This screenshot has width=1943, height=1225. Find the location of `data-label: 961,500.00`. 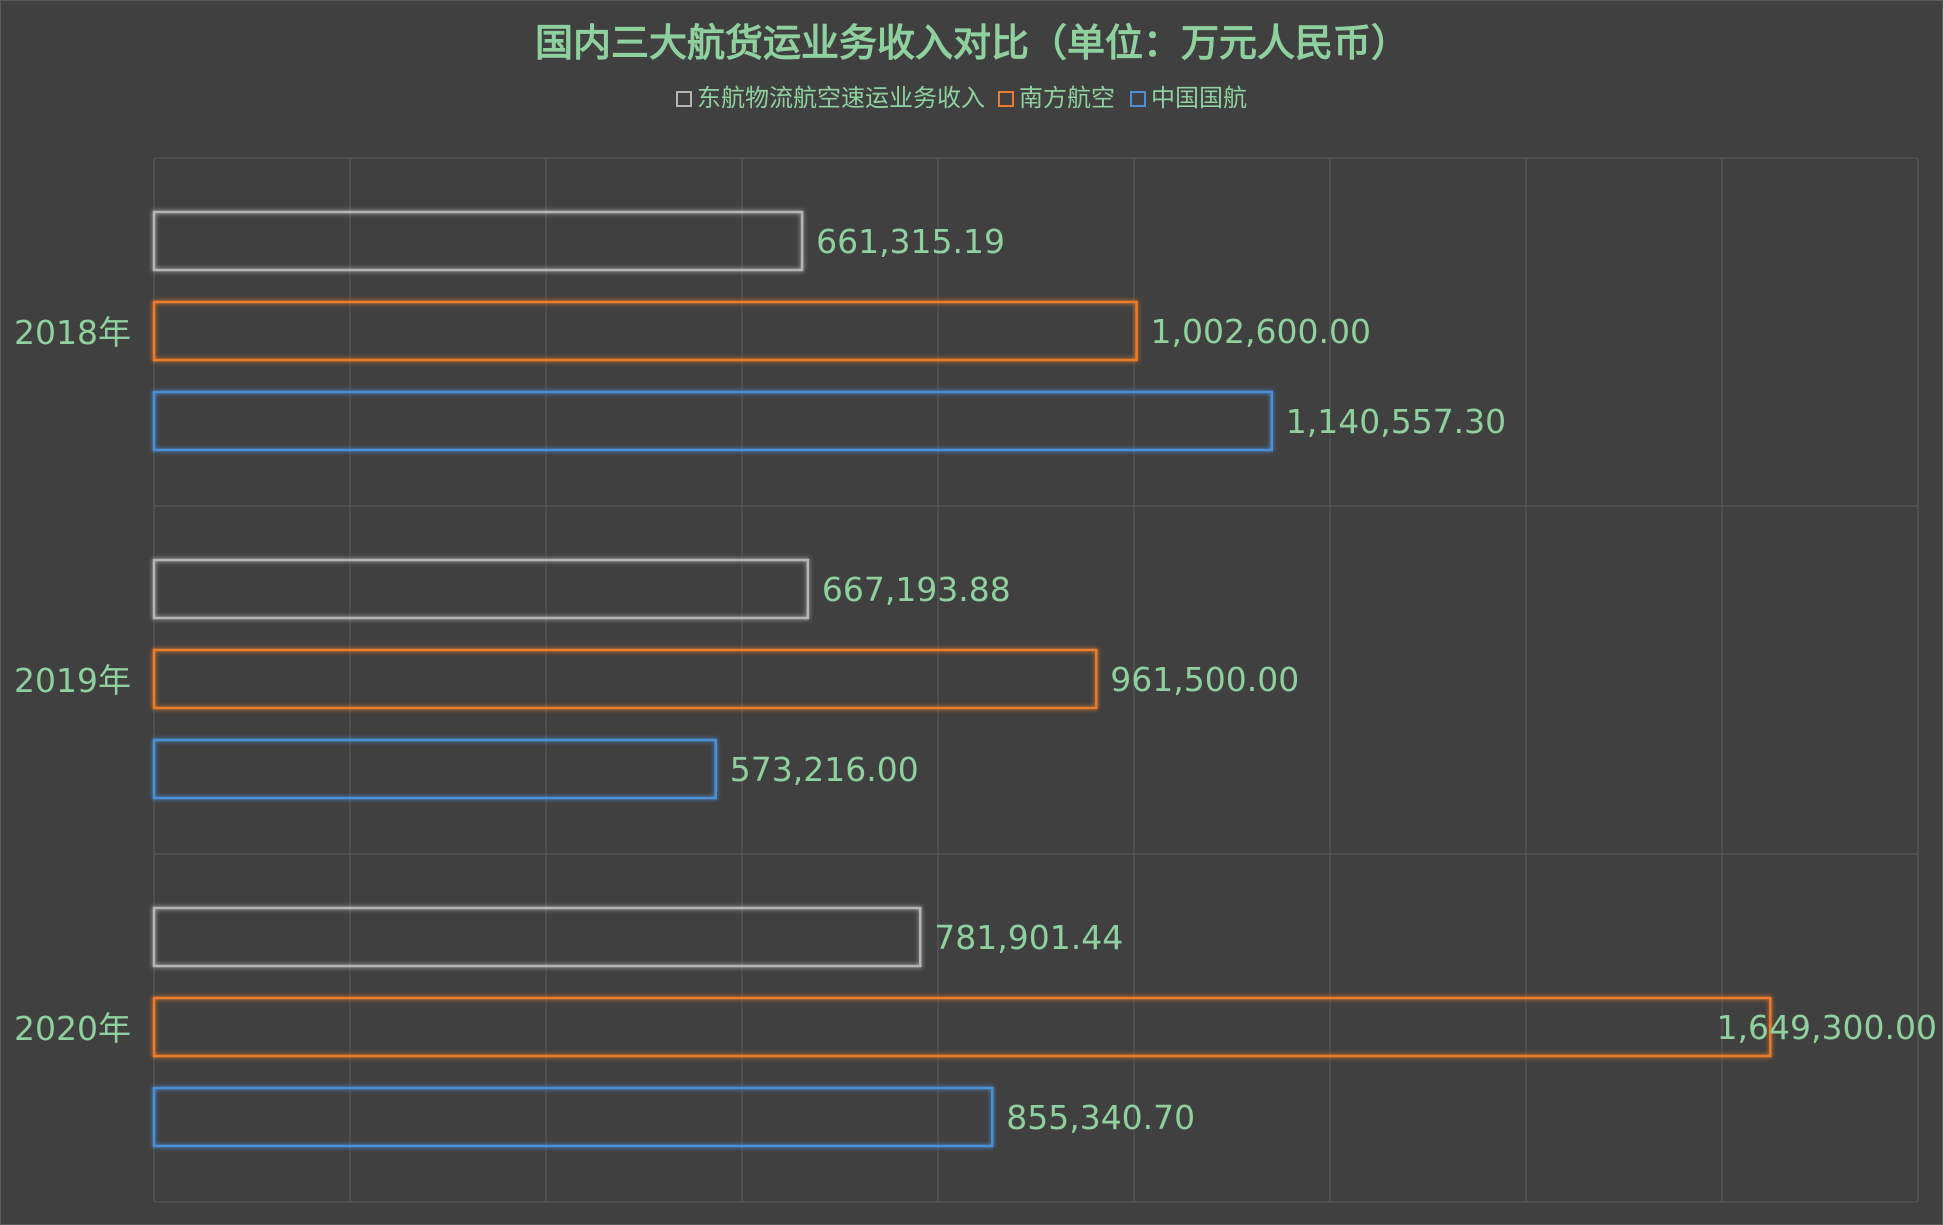

data-label: 961,500.00 is located at coordinates (1204, 679).